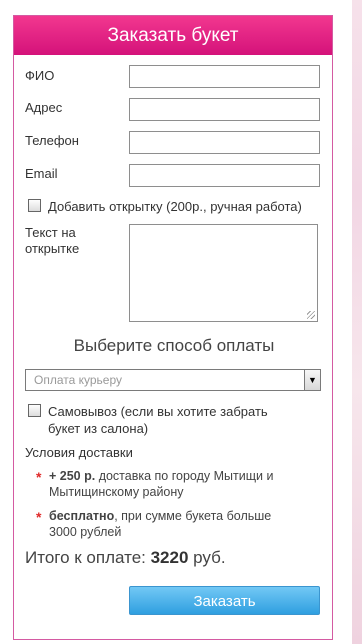  What do you see at coordinates (173, 35) in the screenshot?
I see `form-header: Заказать букет` at bounding box center [173, 35].